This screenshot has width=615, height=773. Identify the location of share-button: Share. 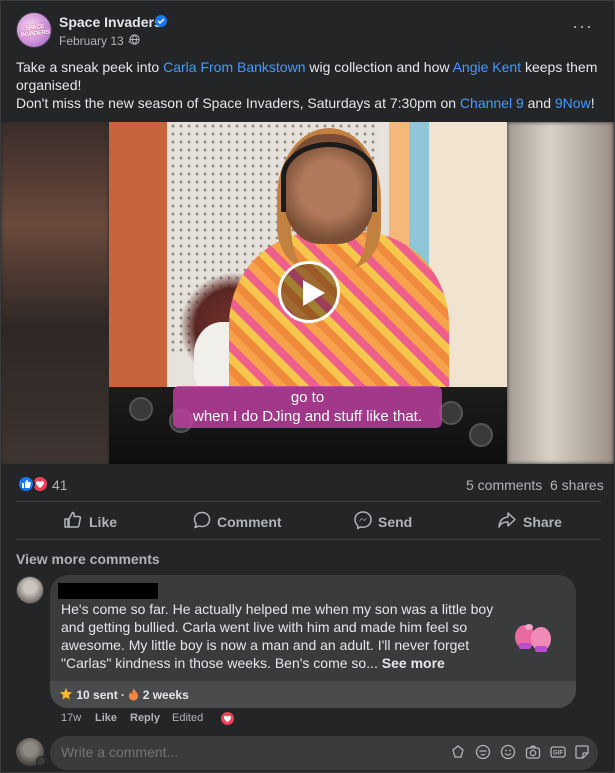
(532, 521).